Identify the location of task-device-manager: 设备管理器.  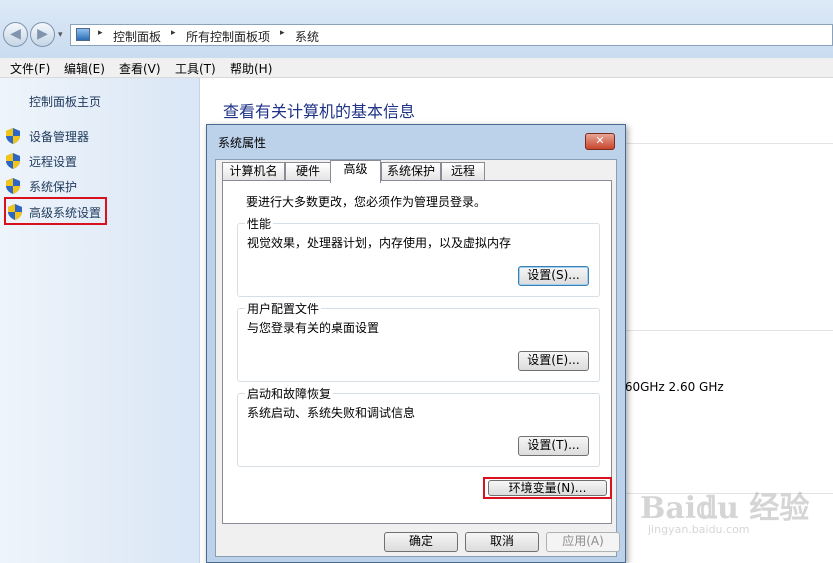
(101, 136).